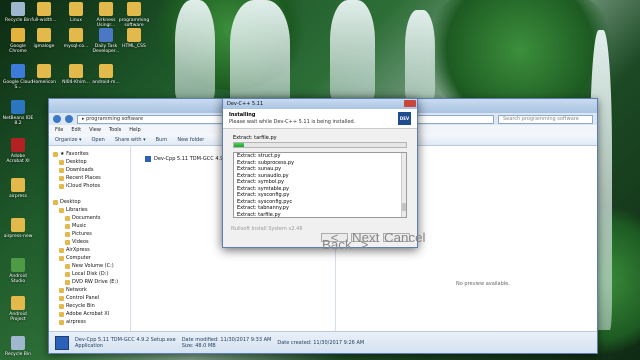 Image resolution: width=640 pixels, height=360 pixels. What do you see at coordinates (18, 354) in the screenshot?
I see `desktop-icon-label: Recycle Bin` at bounding box center [18, 354].